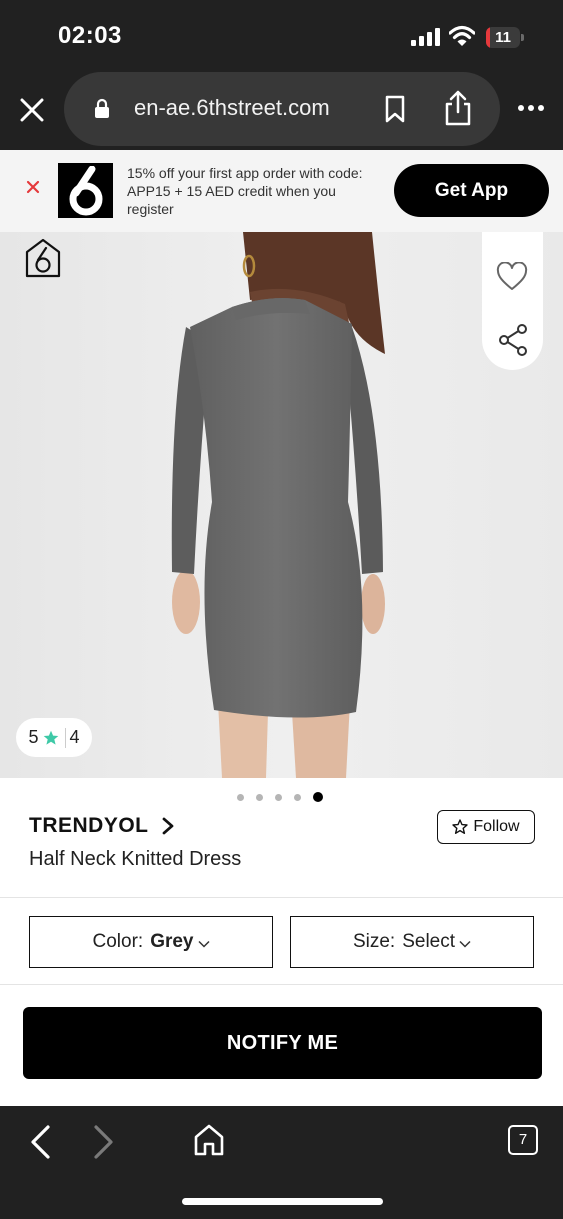 This screenshot has height=1219, width=563. Describe the element at coordinates (33, 737) in the screenshot. I see `rating-score: 5` at that location.